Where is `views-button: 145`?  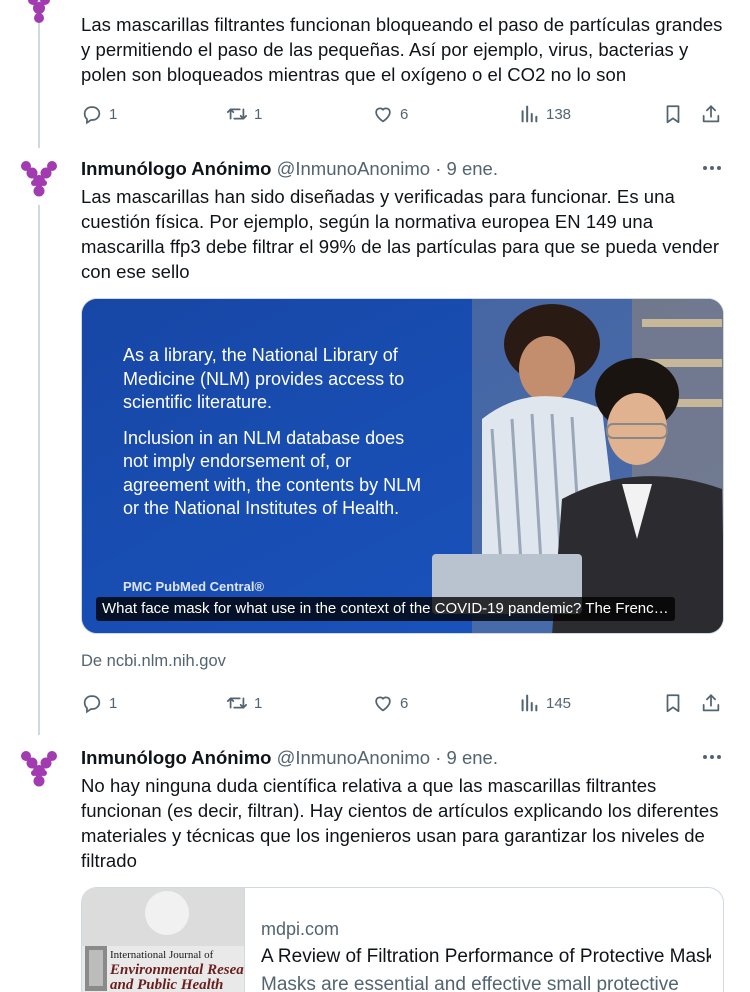
views-button: 145 is located at coordinates (544, 703).